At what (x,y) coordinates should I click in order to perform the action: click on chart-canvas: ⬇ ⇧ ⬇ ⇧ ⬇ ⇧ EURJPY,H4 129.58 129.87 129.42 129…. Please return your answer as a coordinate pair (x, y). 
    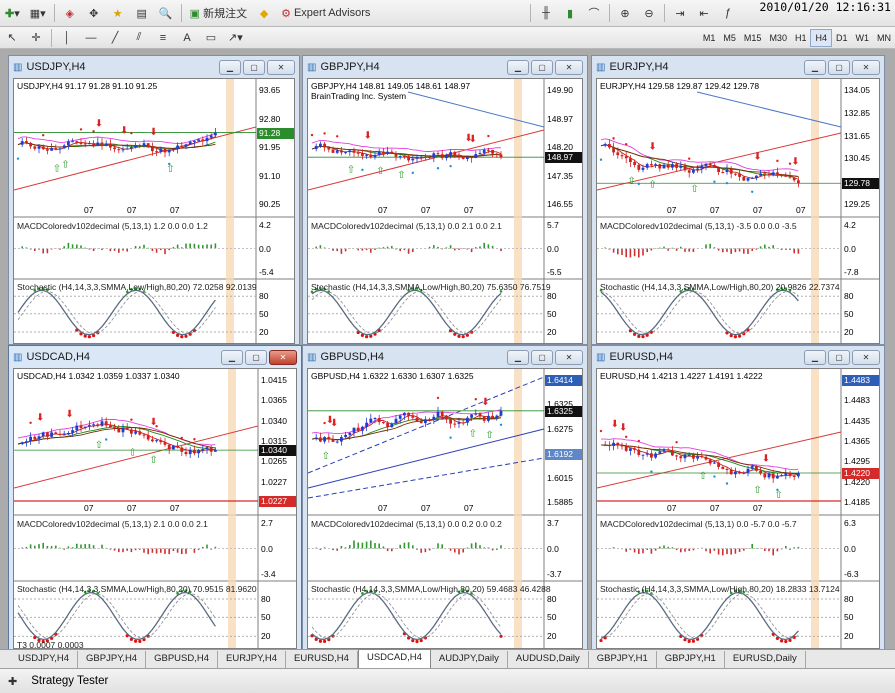
    Looking at the image, I should click on (738, 211).